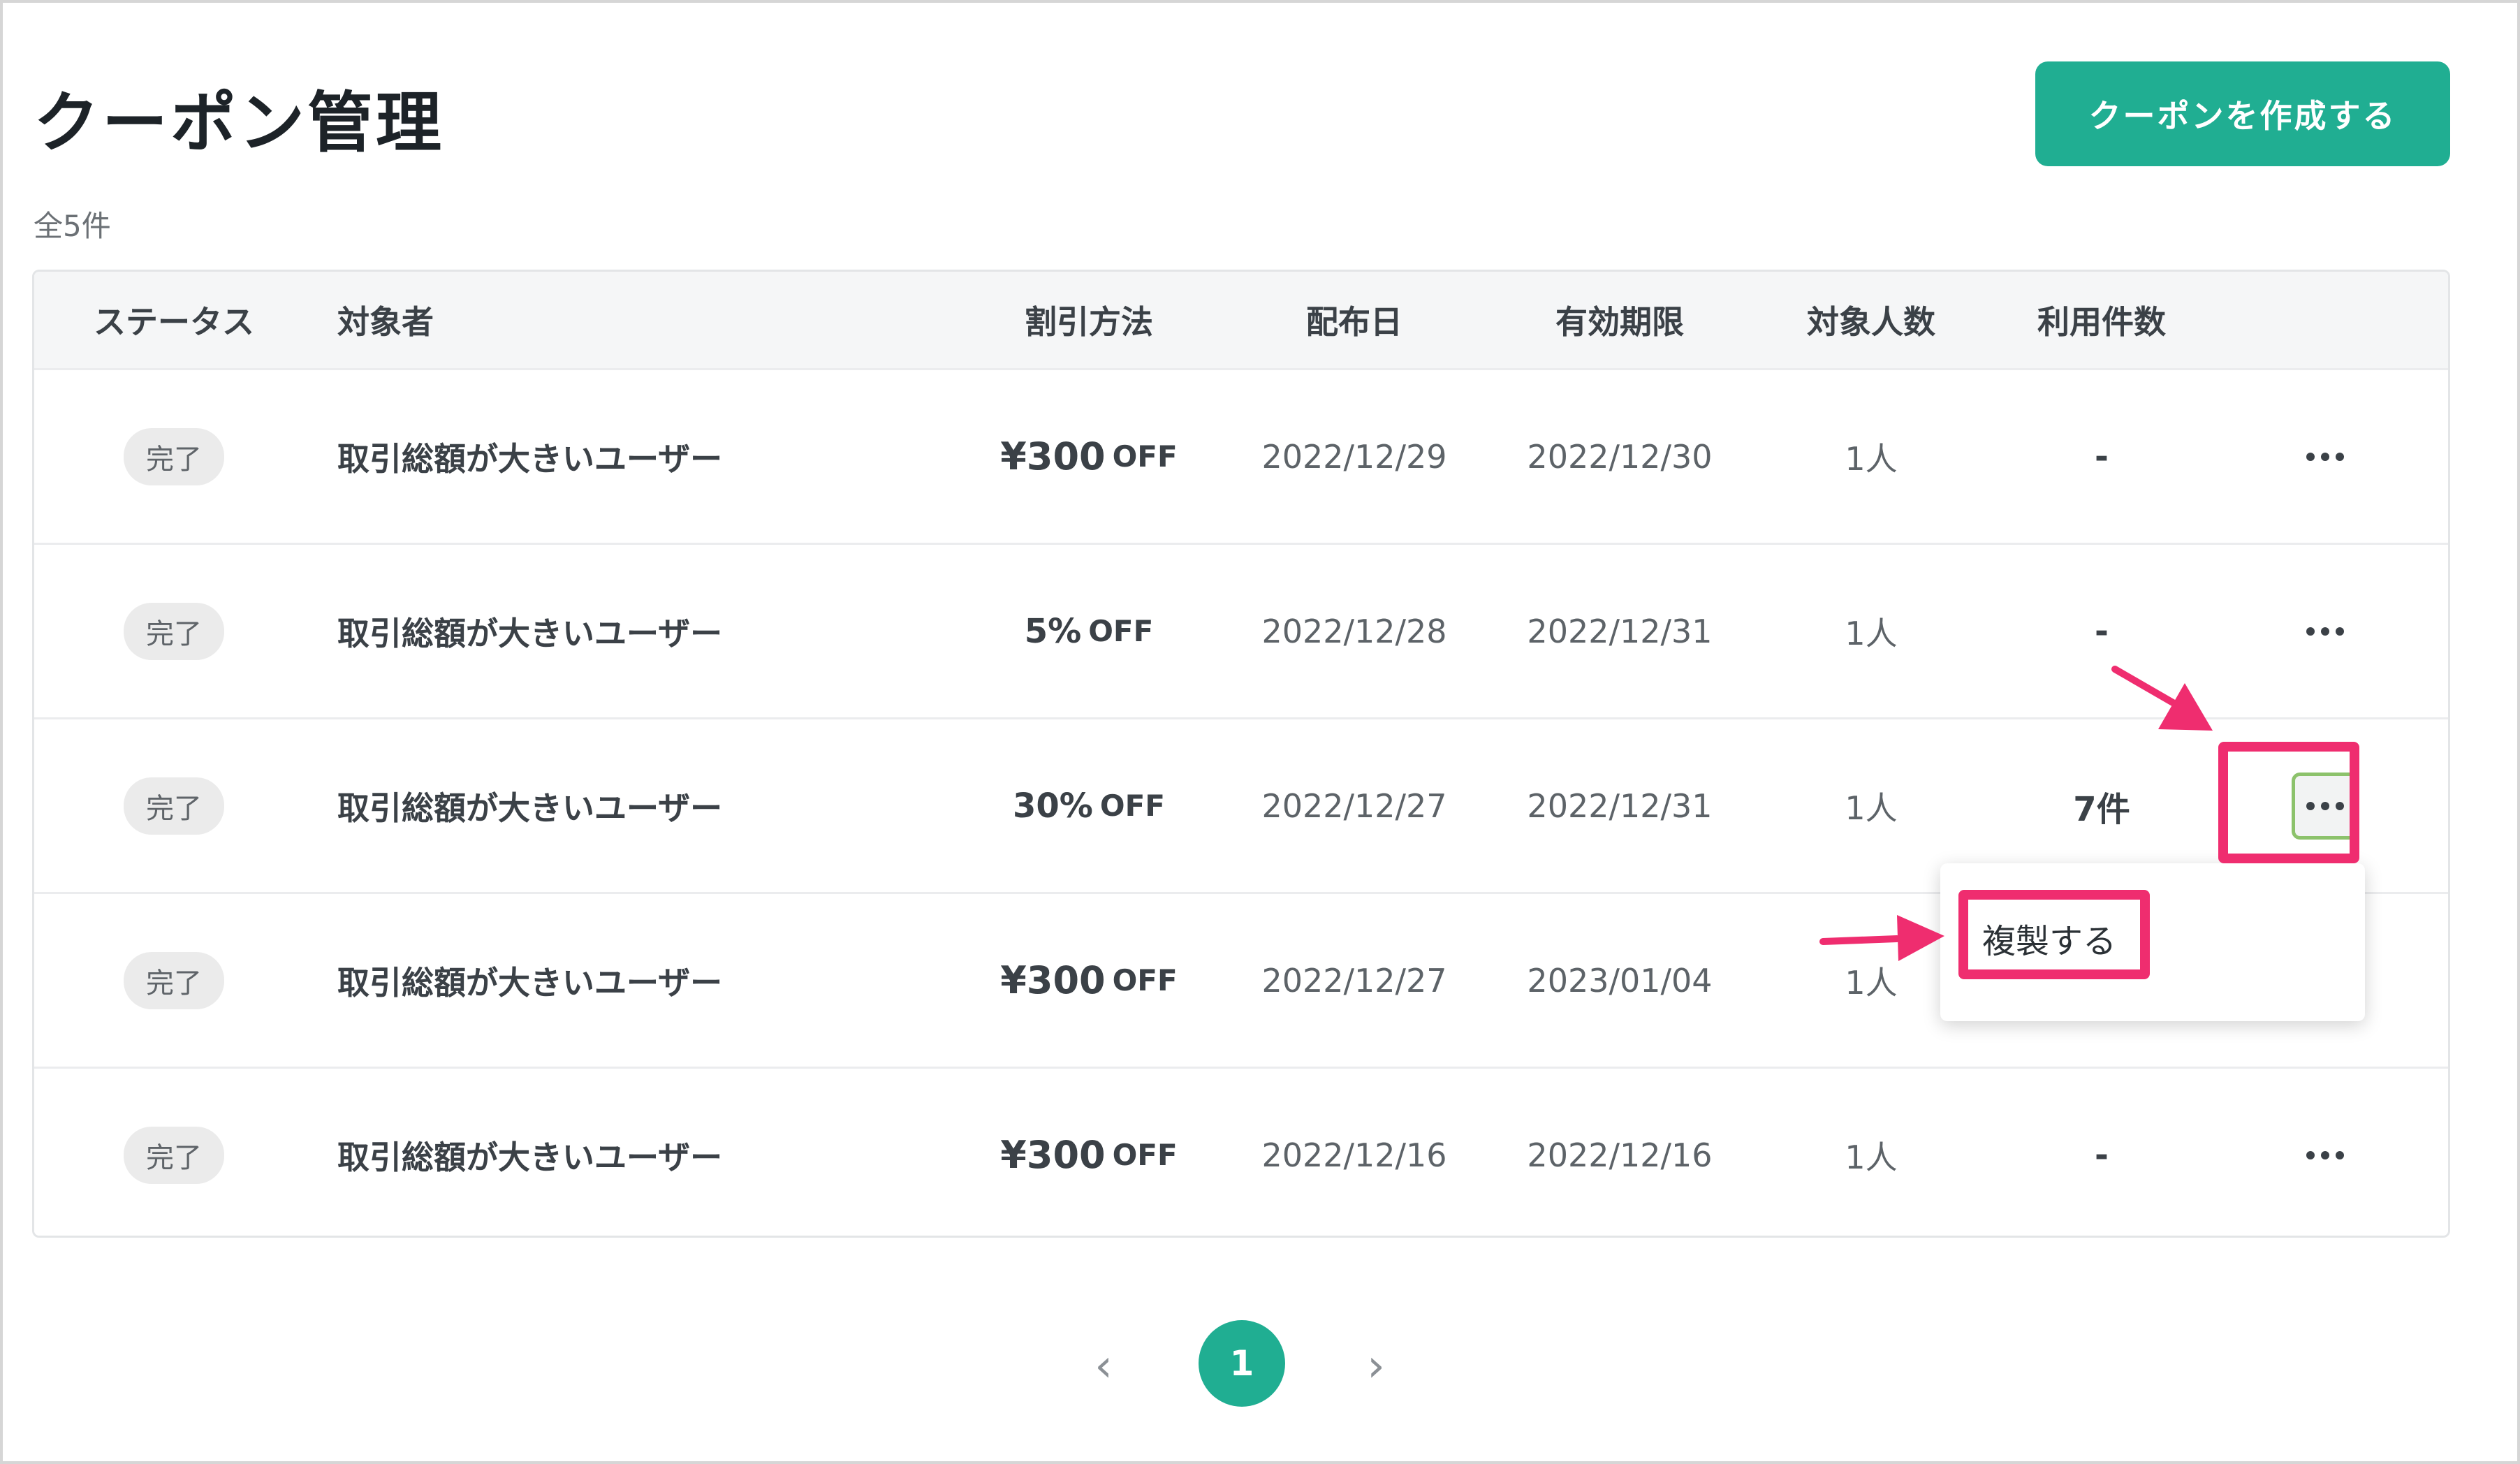 This screenshot has width=2520, height=1464. Describe the element at coordinates (2016, 814) in the screenshot. I see `annotation-arrows` at that location.